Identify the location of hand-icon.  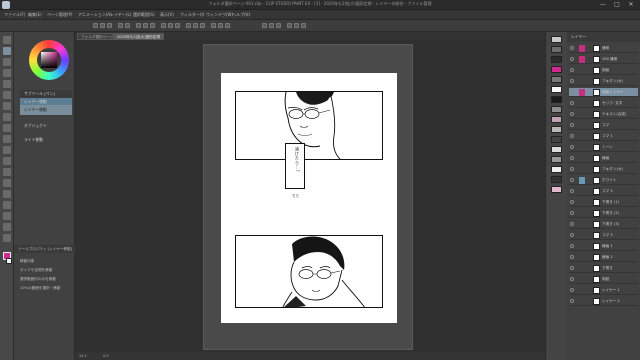
(303, 25).